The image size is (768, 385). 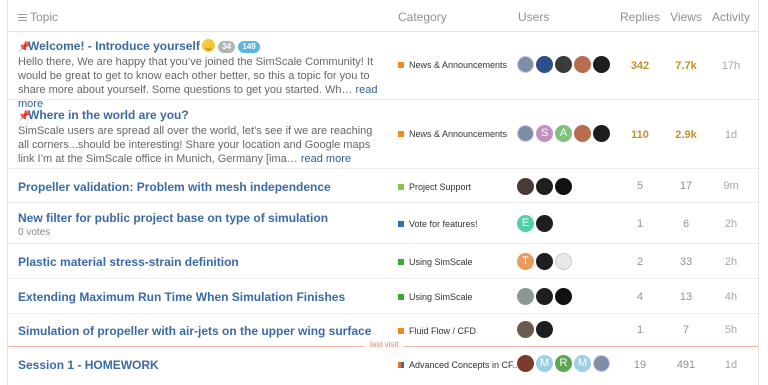 I want to click on column-activity: Activity, so click(x=731, y=17).